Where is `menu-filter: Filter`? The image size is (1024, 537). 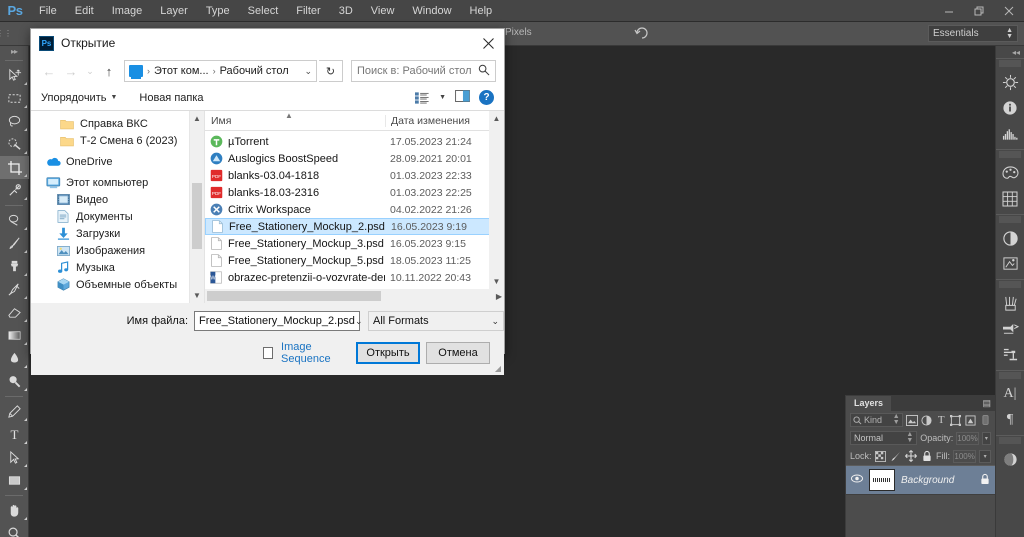 menu-filter: Filter is located at coordinates (308, 11).